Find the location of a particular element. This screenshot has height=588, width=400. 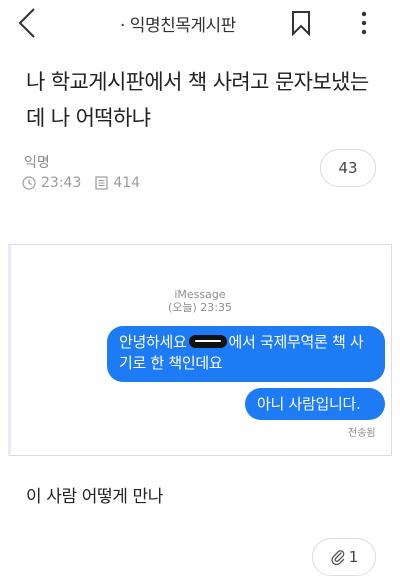

bookmark-icon is located at coordinates (301, 23).